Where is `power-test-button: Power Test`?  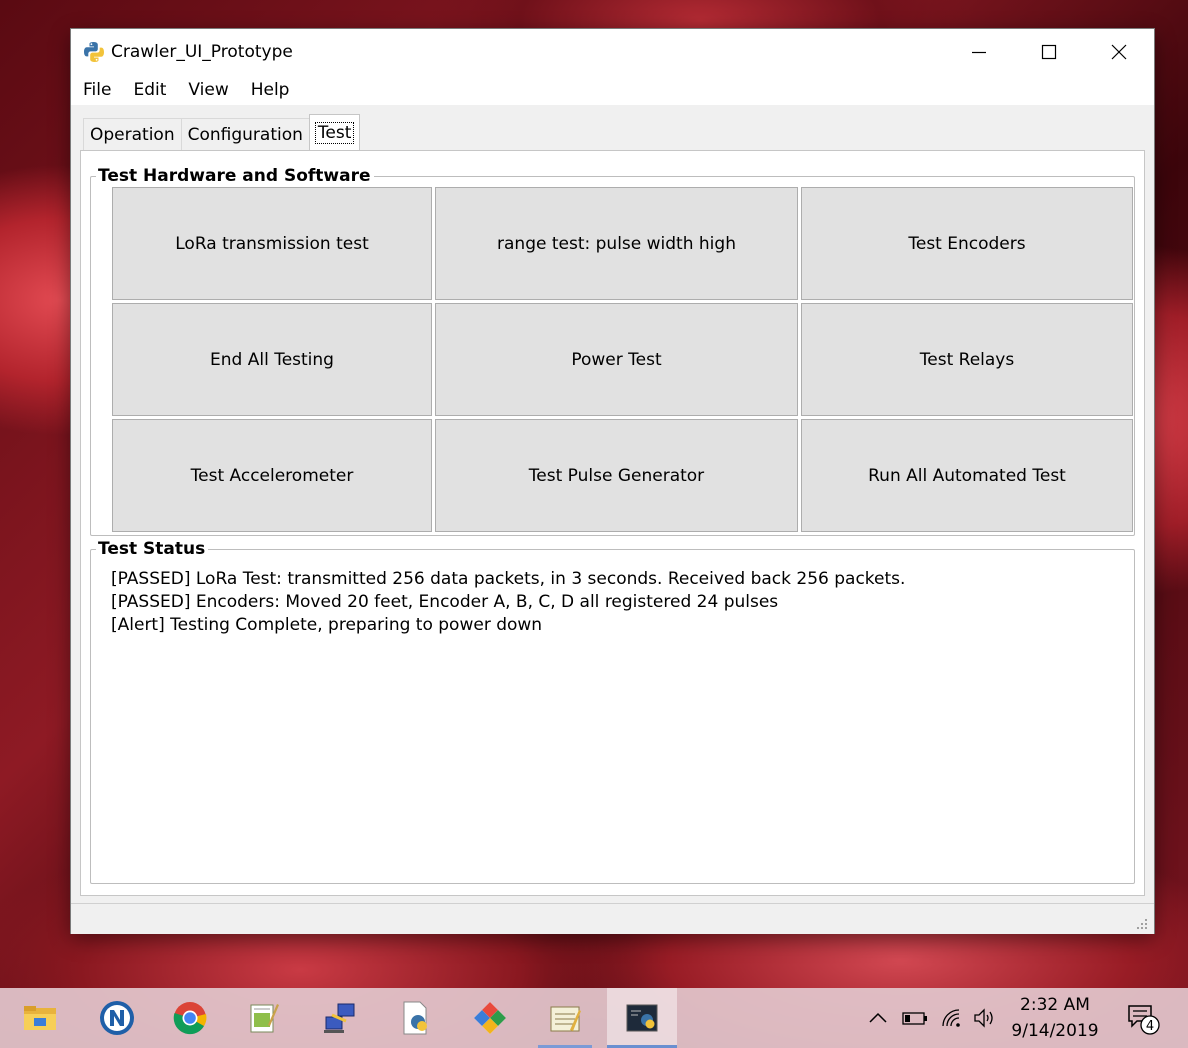 power-test-button: Power Test is located at coordinates (616, 359).